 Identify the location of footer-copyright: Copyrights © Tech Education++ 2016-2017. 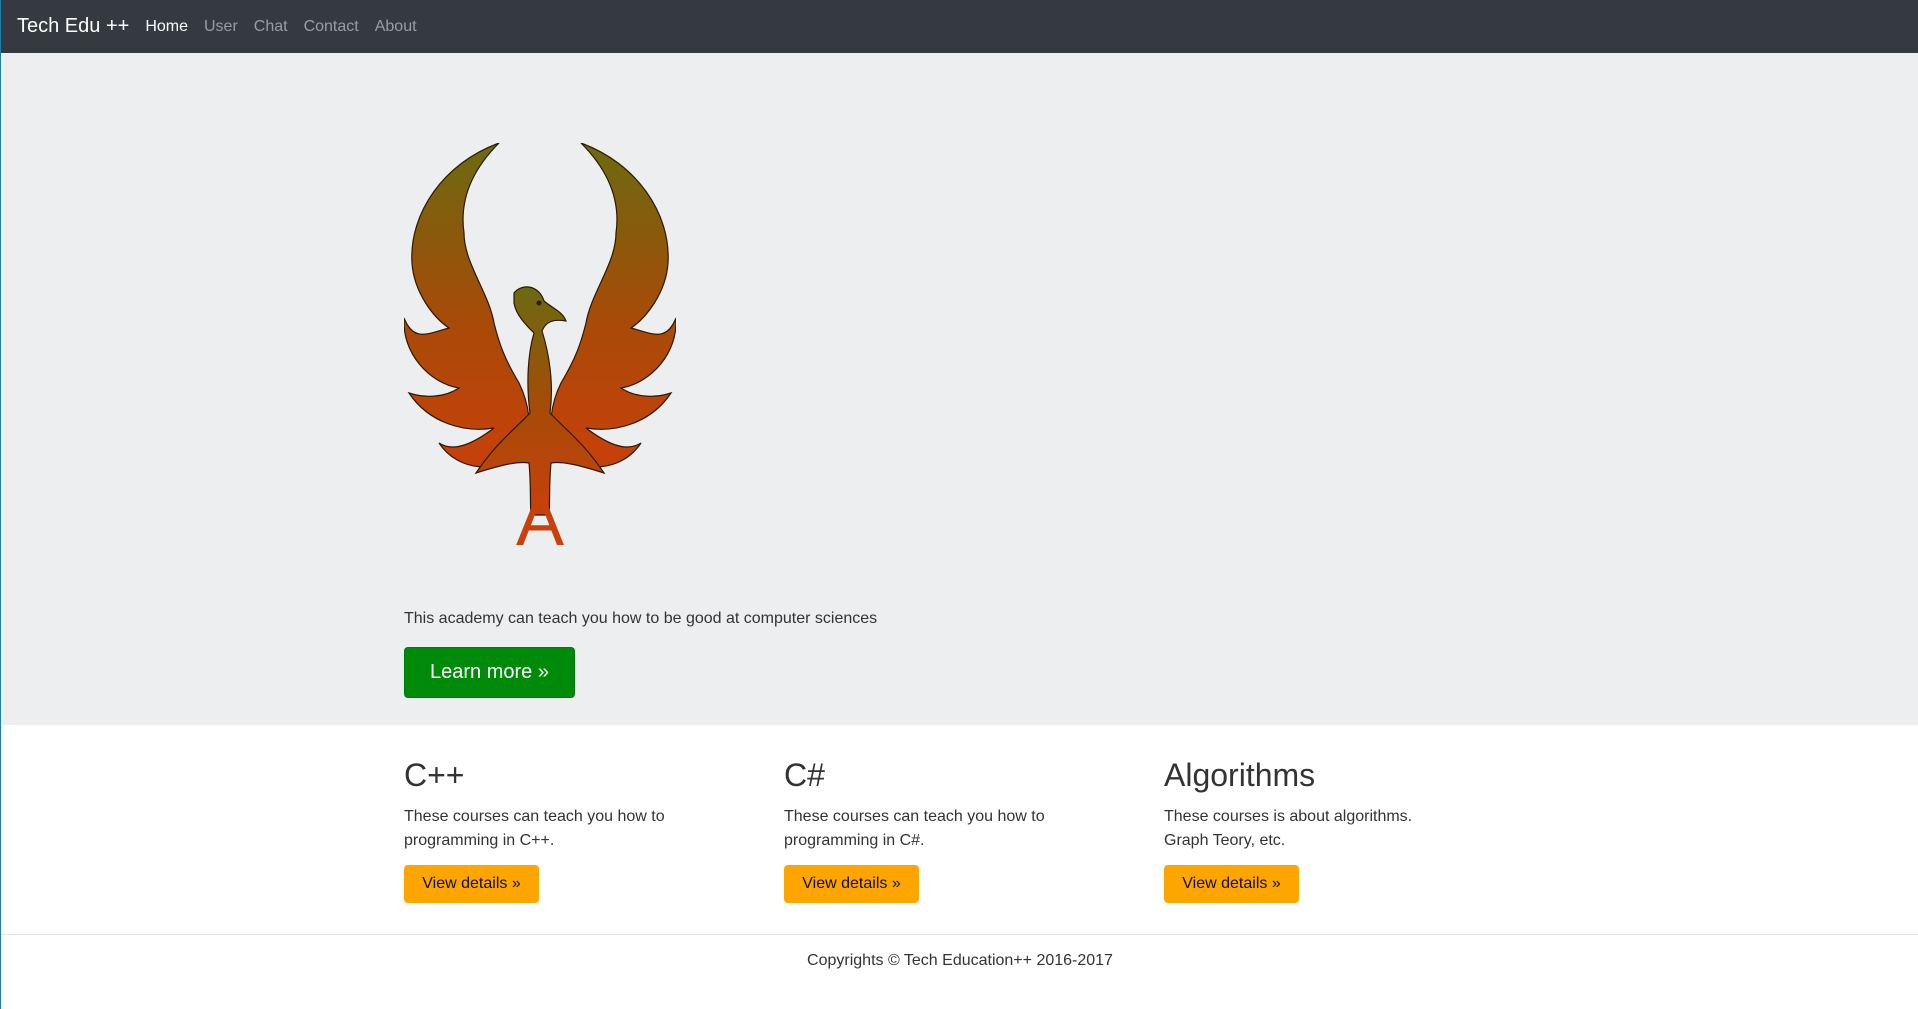
(960, 960).